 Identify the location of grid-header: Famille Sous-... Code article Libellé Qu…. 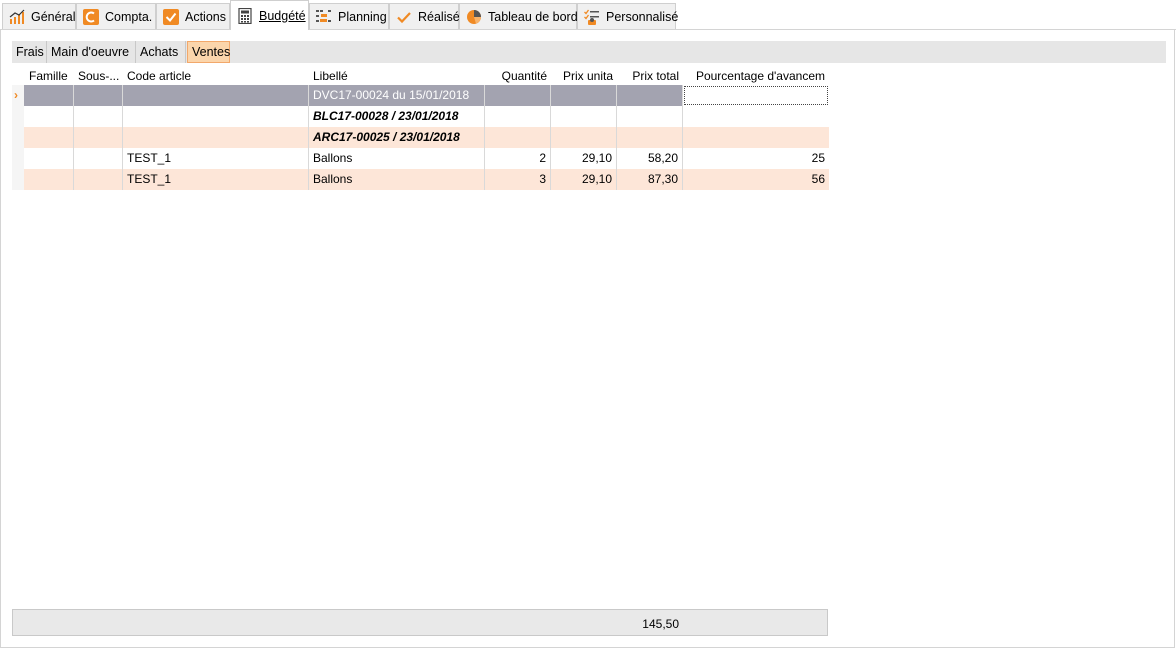
(420, 76).